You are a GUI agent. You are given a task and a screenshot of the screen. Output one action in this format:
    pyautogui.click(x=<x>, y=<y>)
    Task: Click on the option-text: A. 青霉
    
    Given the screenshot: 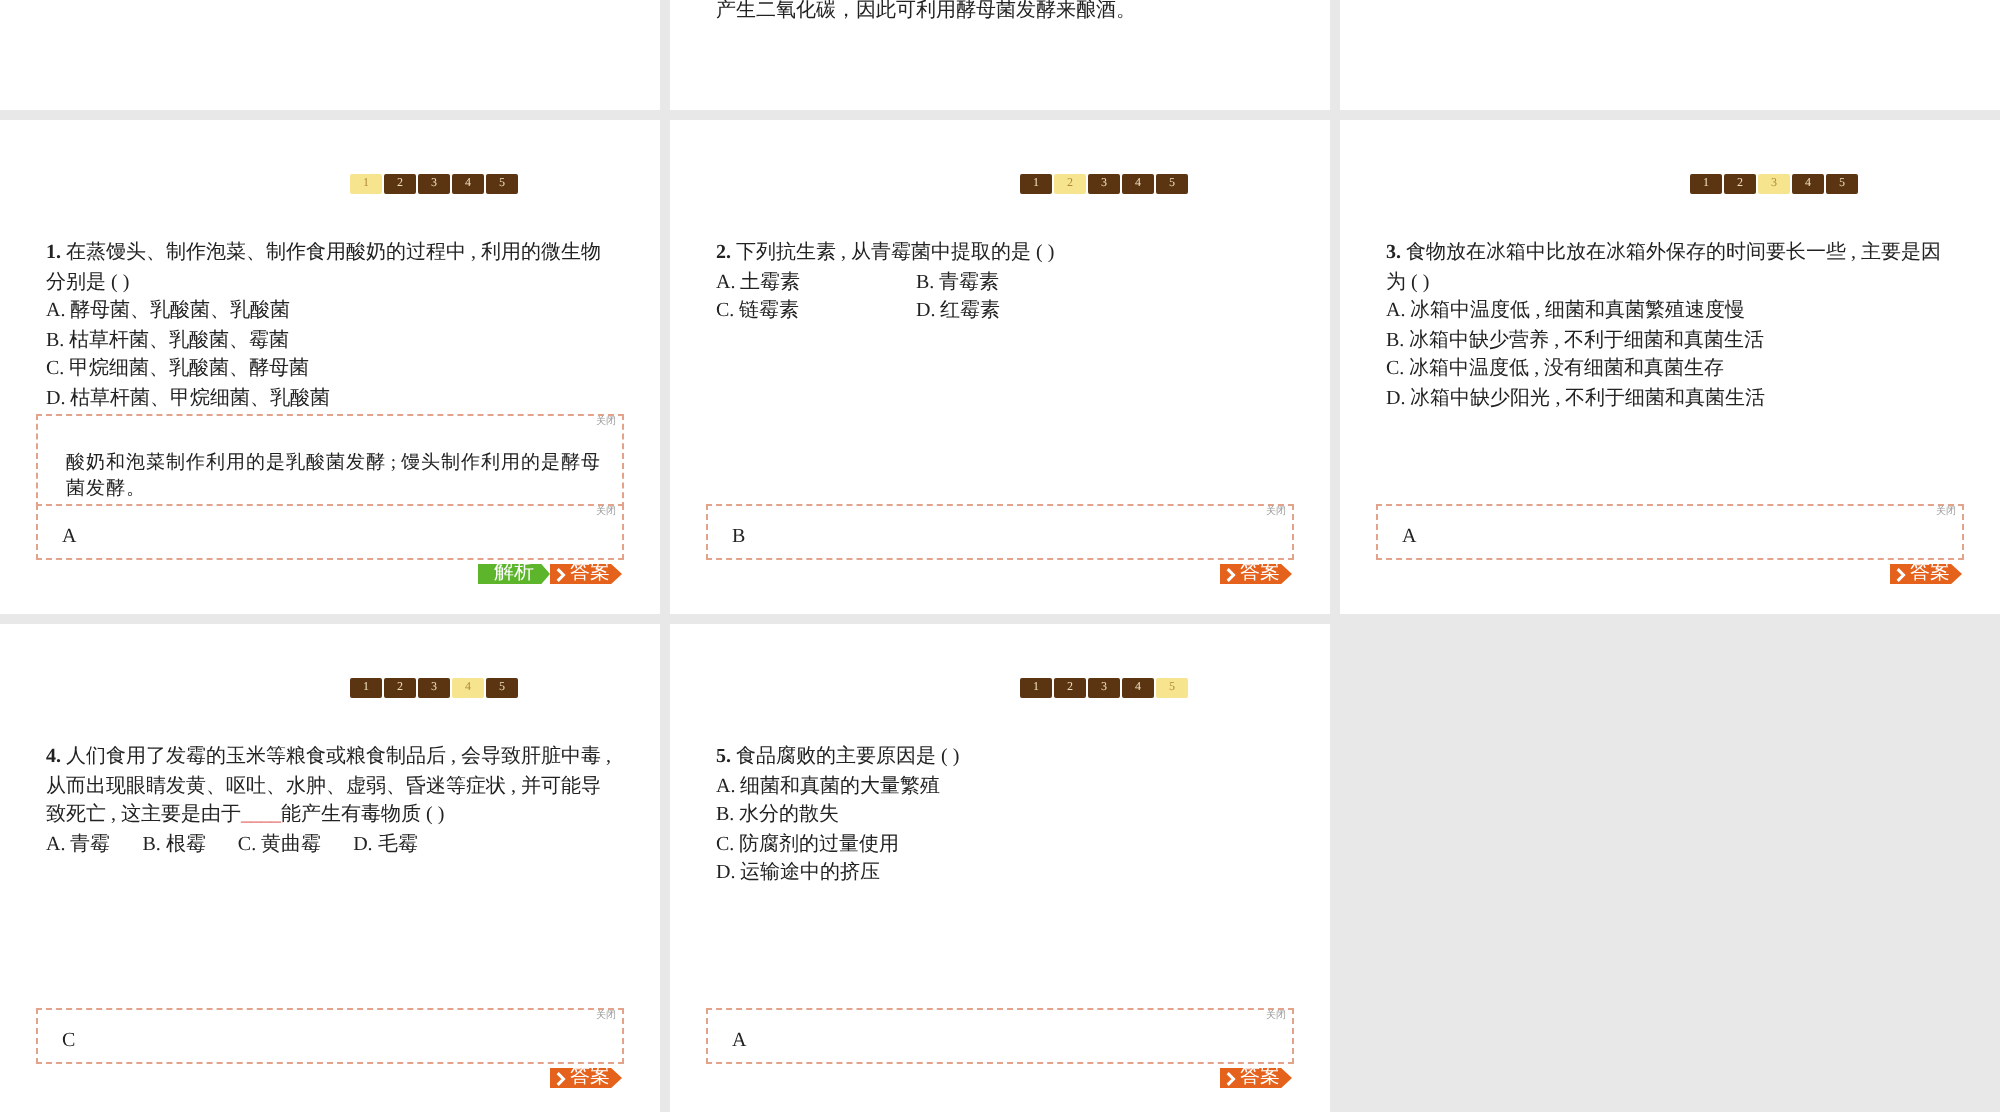 What is the action you would take?
    pyautogui.click(x=78, y=845)
    